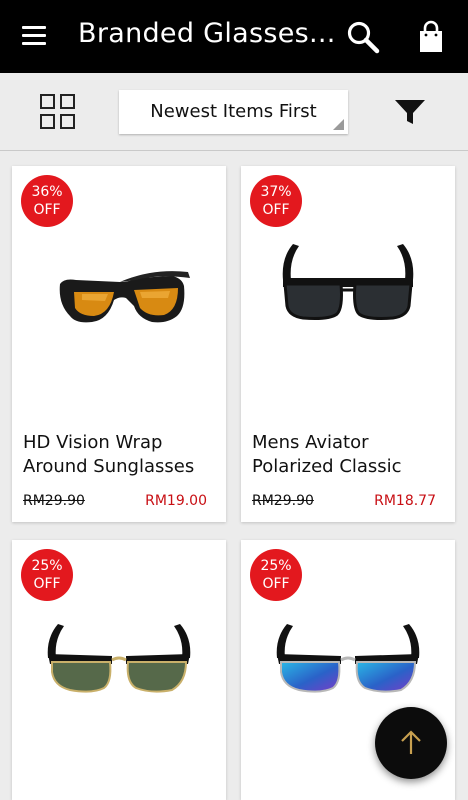 The height and width of the screenshot is (800, 468). Describe the element at coordinates (410, 112) in the screenshot. I see `filter-icon` at that location.